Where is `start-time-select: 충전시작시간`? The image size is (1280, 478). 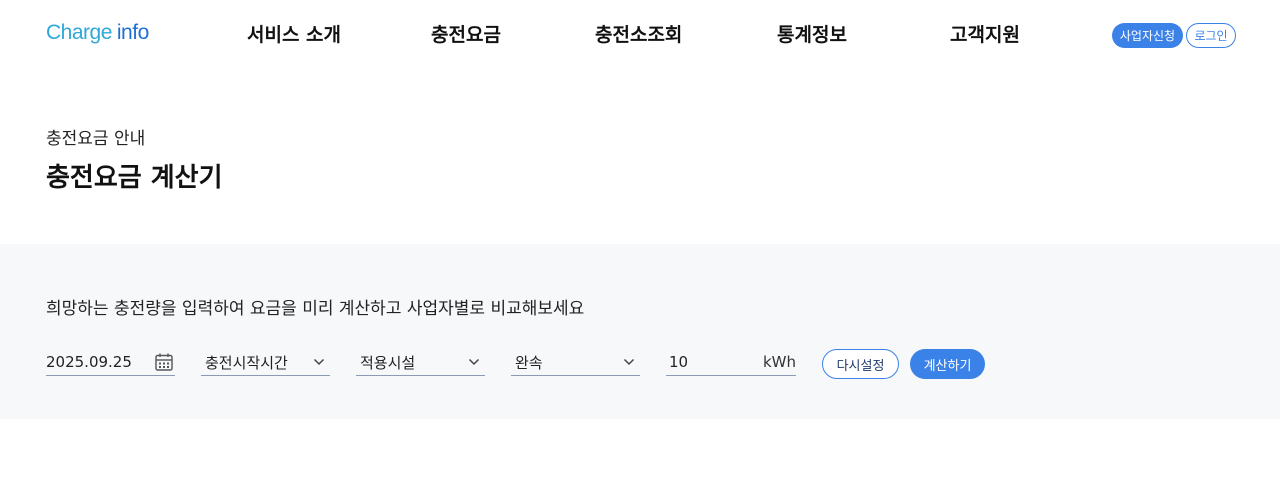
start-time-select: 충전시작시간 is located at coordinates (265, 362).